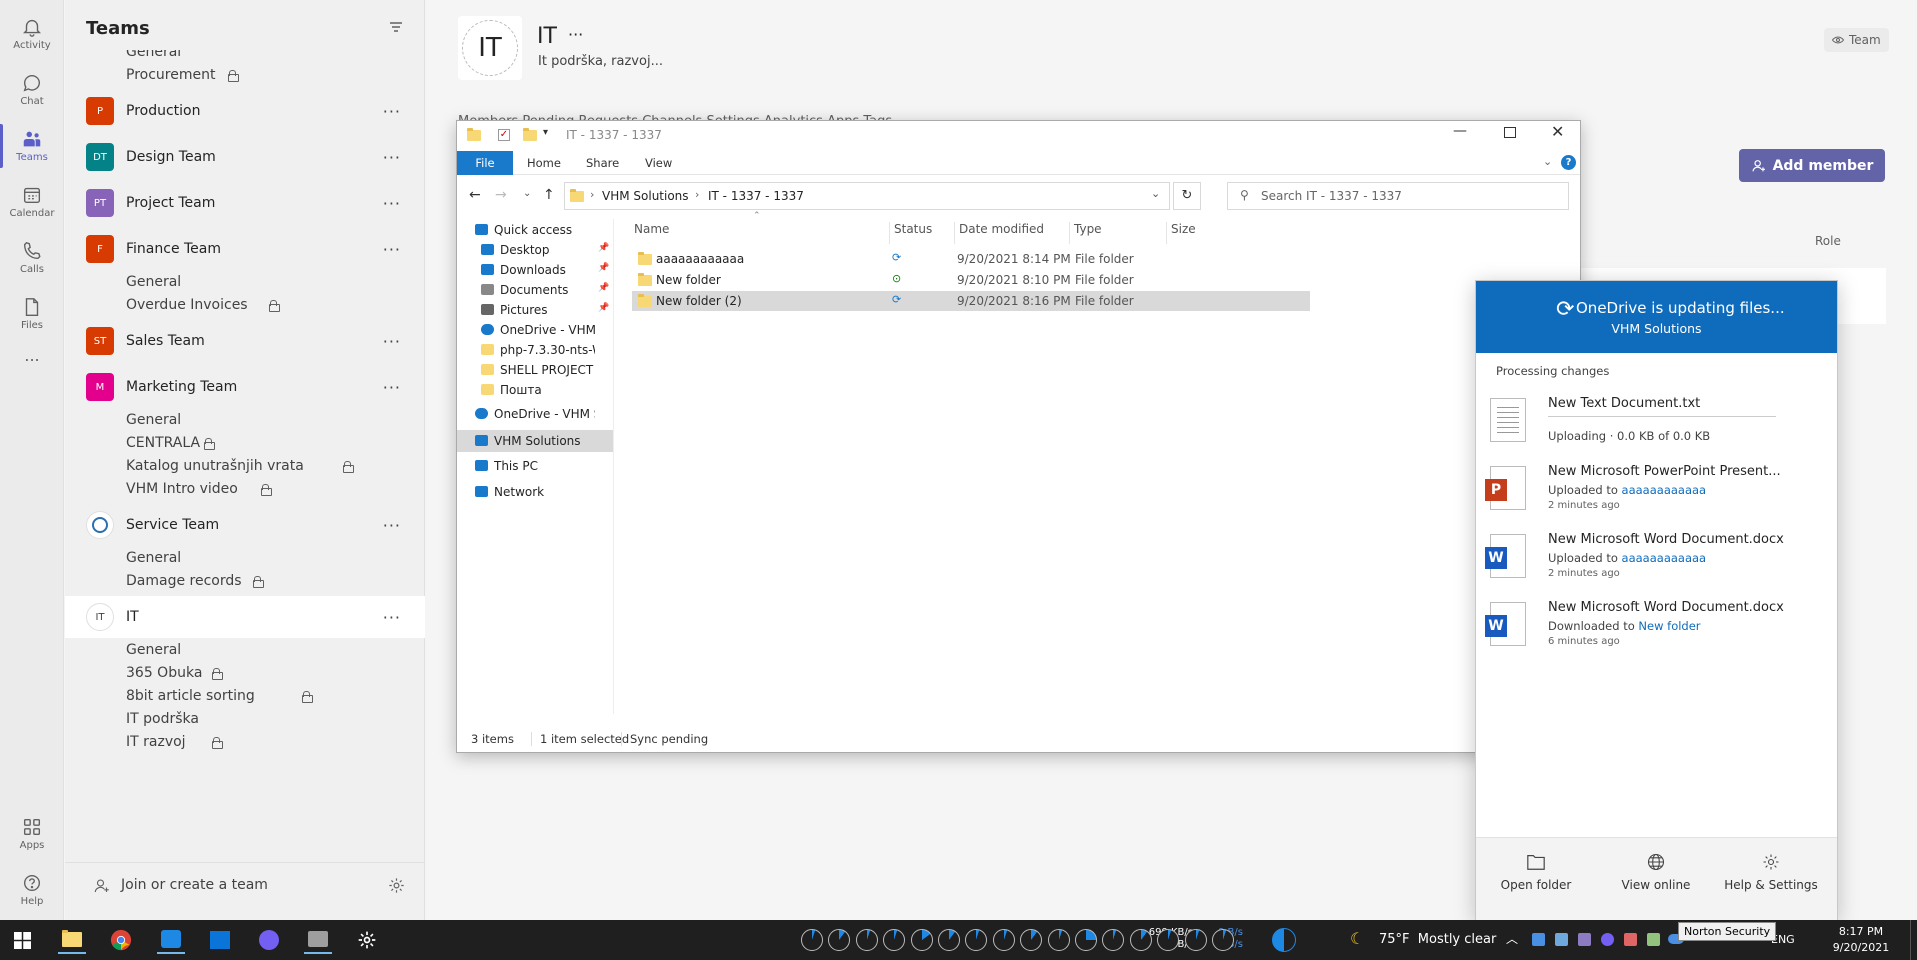  I want to click on rail-chat: Chat, so click(32, 90).